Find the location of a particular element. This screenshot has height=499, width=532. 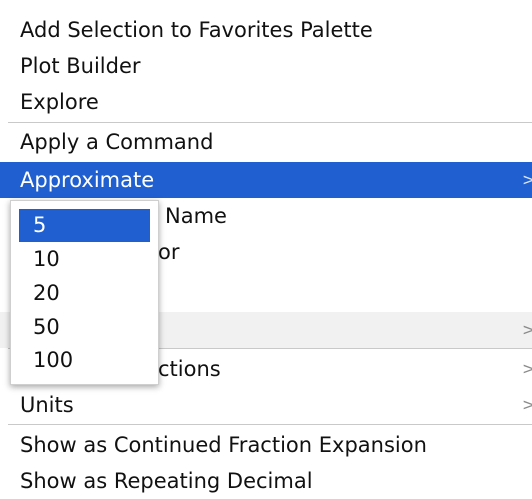

menu-item-label: Show as Repeating Decimal is located at coordinates (166, 481).